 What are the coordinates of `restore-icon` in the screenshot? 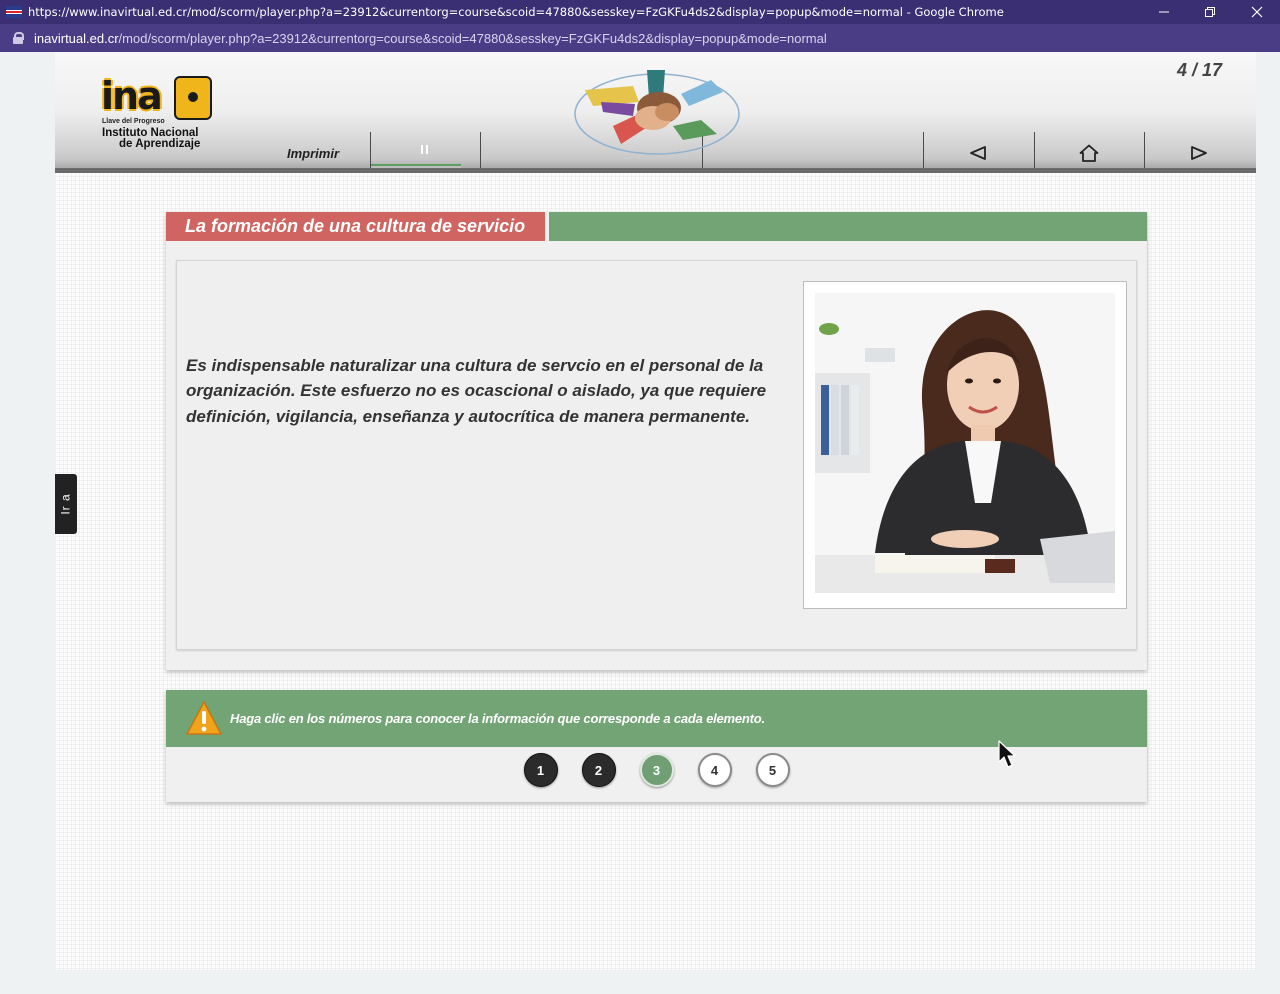 It's located at (1210, 12).